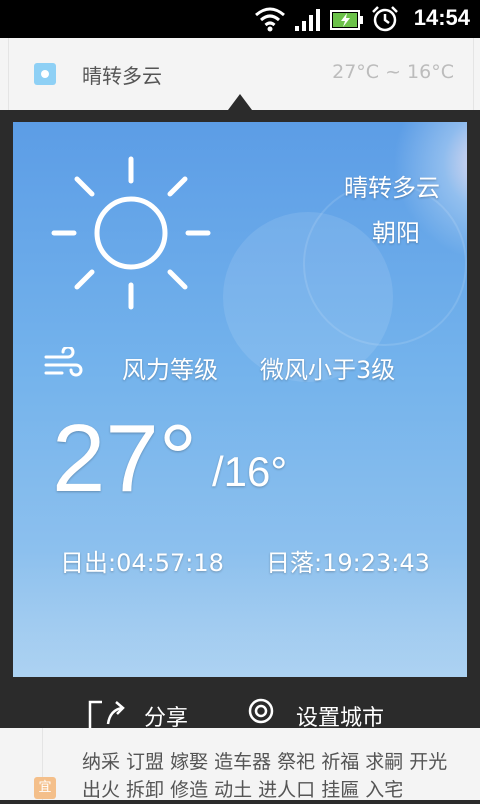 This screenshot has width=480, height=804. What do you see at coordinates (63, 362) in the screenshot?
I see `wind-icon` at bounding box center [63, 362].